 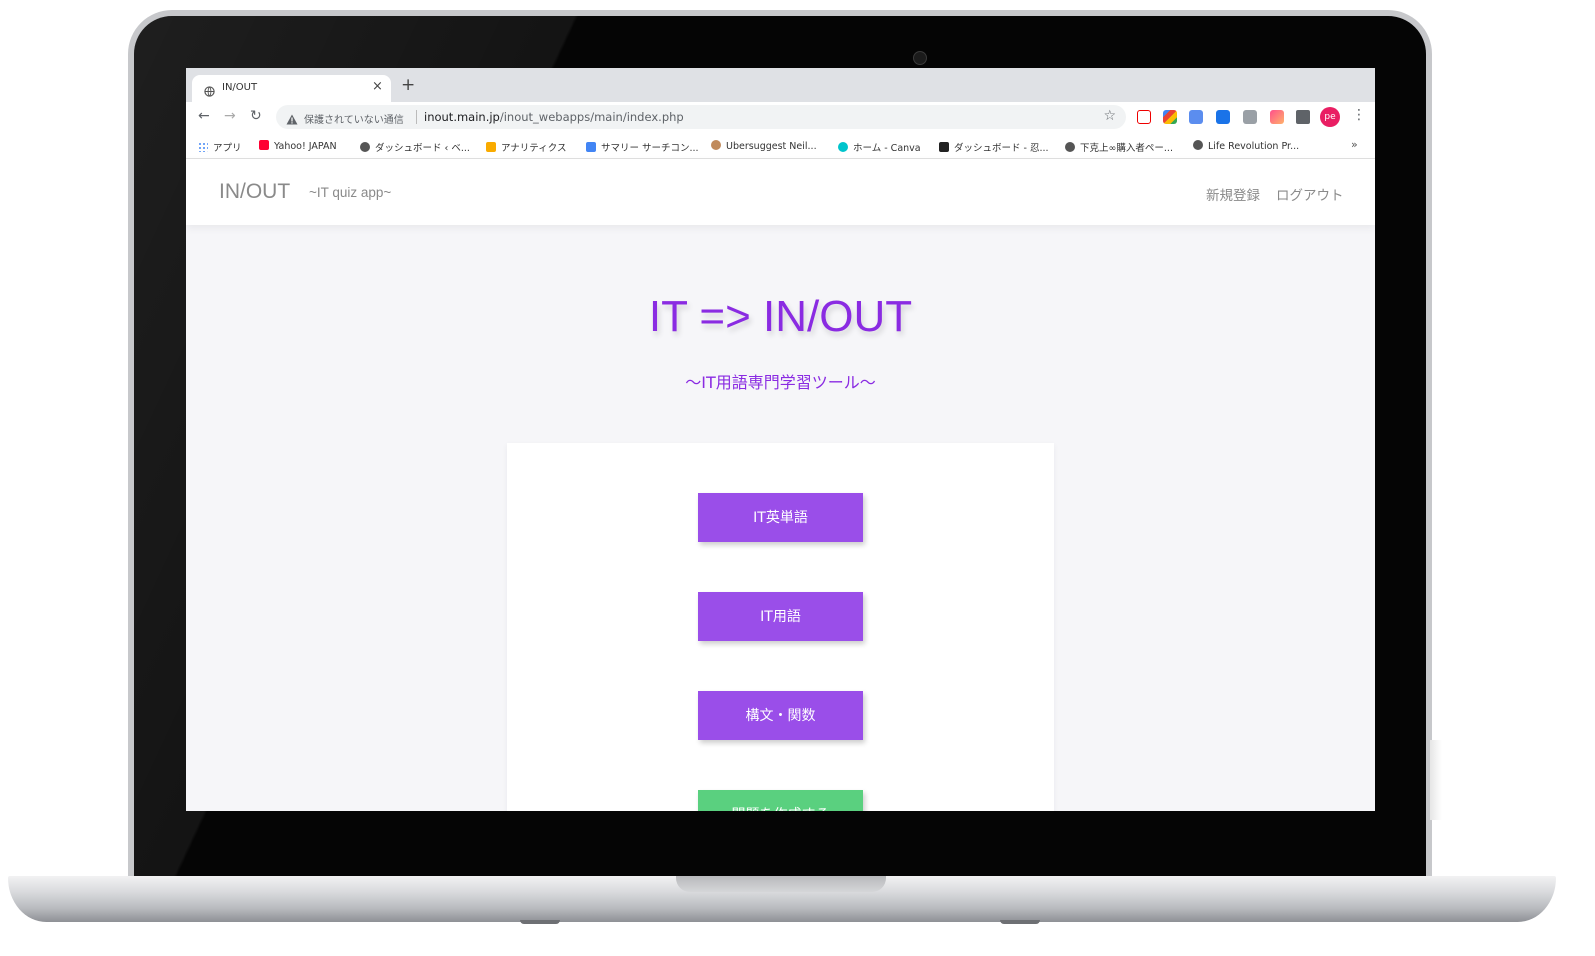 What do you see at coordinates (377, 86) in the screenshot?
I see `close-icon: ×` at bounding box center [377, 86].